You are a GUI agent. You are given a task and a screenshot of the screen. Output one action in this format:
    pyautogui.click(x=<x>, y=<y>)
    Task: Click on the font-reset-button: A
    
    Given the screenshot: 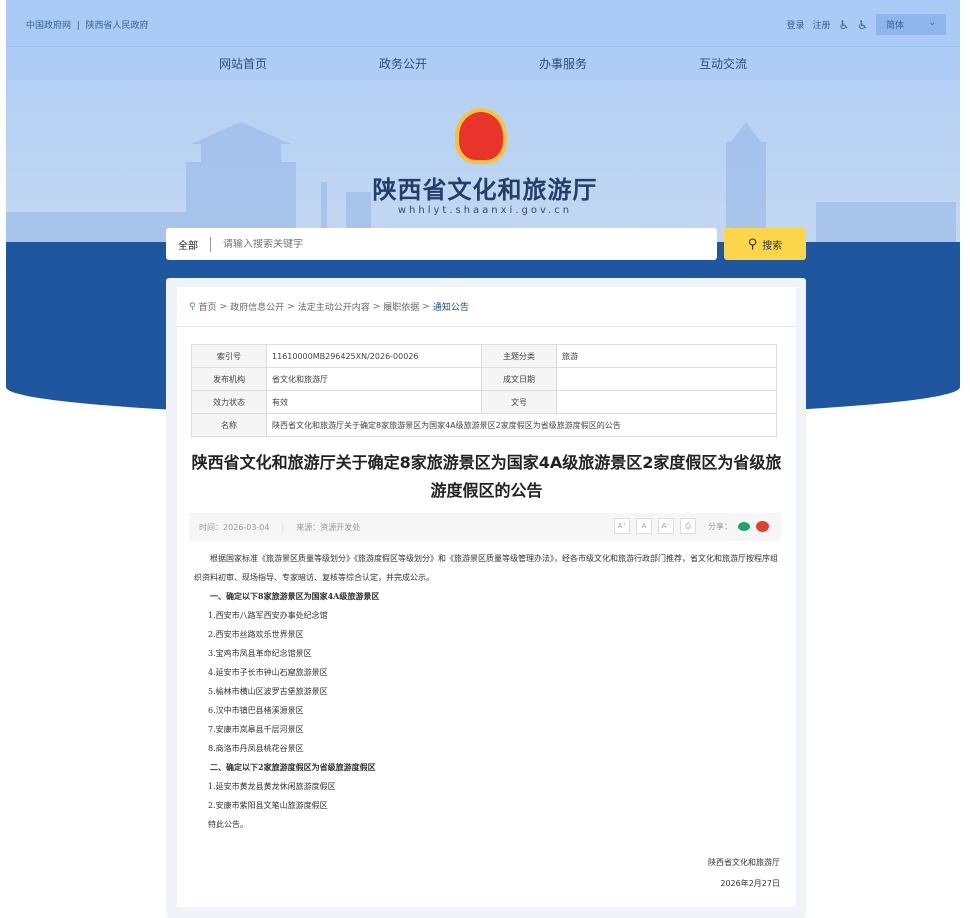 What is the action you would take?
    pyautogui.click(x=644, y=526)
    